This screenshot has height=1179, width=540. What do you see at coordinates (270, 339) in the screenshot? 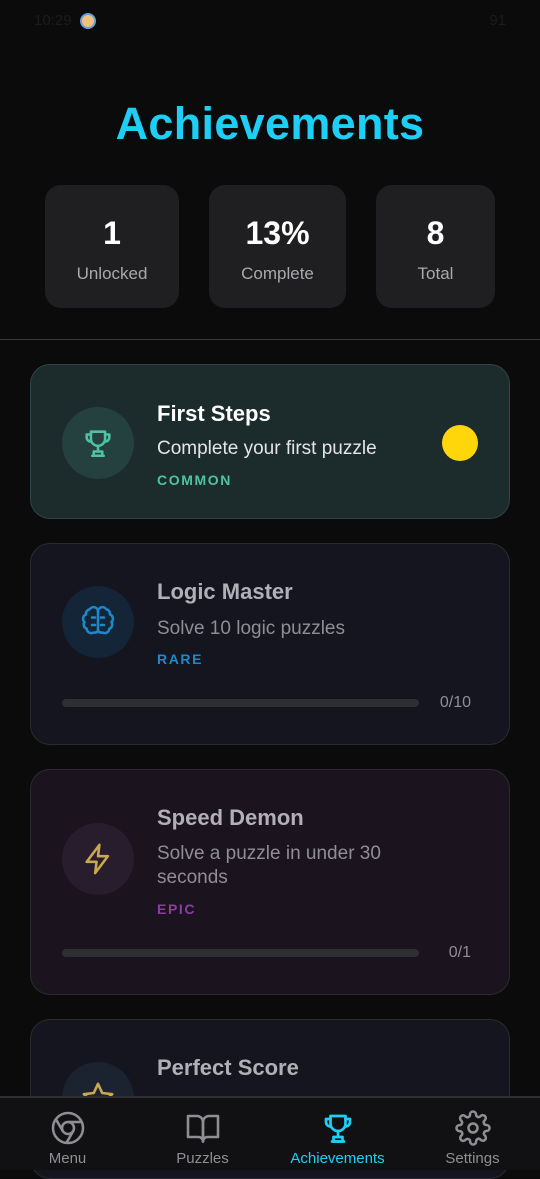
I see `divider` at bounding box center [270, 339].